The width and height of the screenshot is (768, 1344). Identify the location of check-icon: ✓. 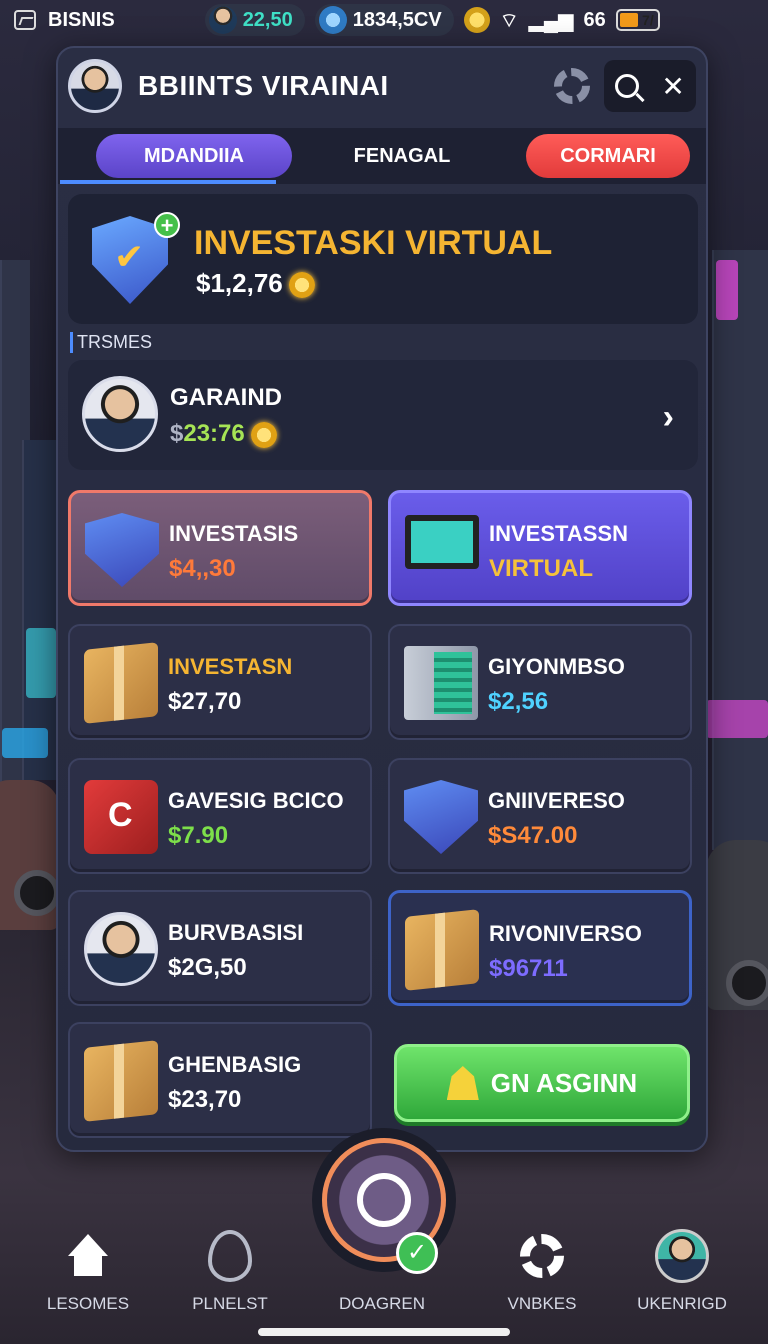
(417, 1253).